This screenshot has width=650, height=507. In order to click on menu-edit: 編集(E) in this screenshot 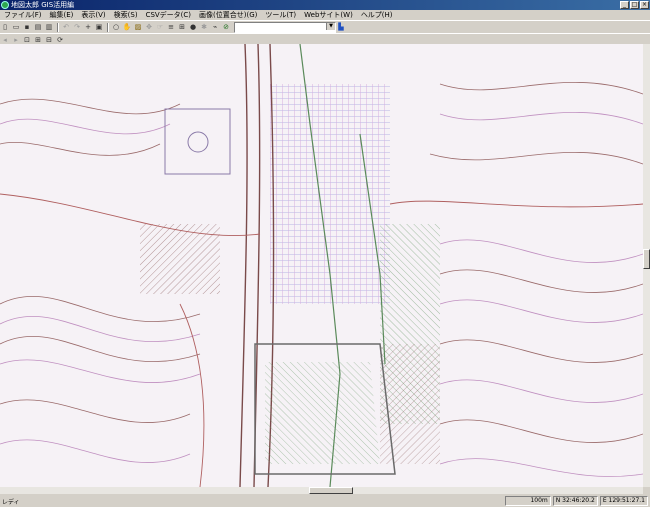, I will do `click(62, 15)`.